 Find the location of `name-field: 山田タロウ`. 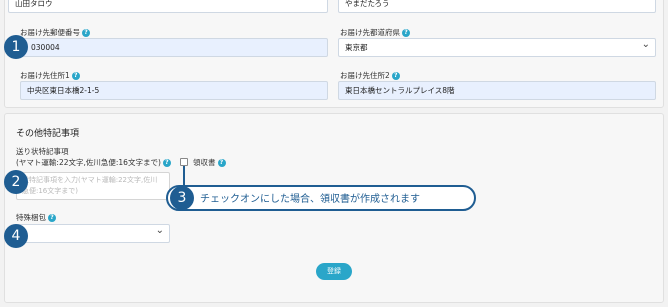

name-field: 山田タロウ is located at coordinates (168, 6).